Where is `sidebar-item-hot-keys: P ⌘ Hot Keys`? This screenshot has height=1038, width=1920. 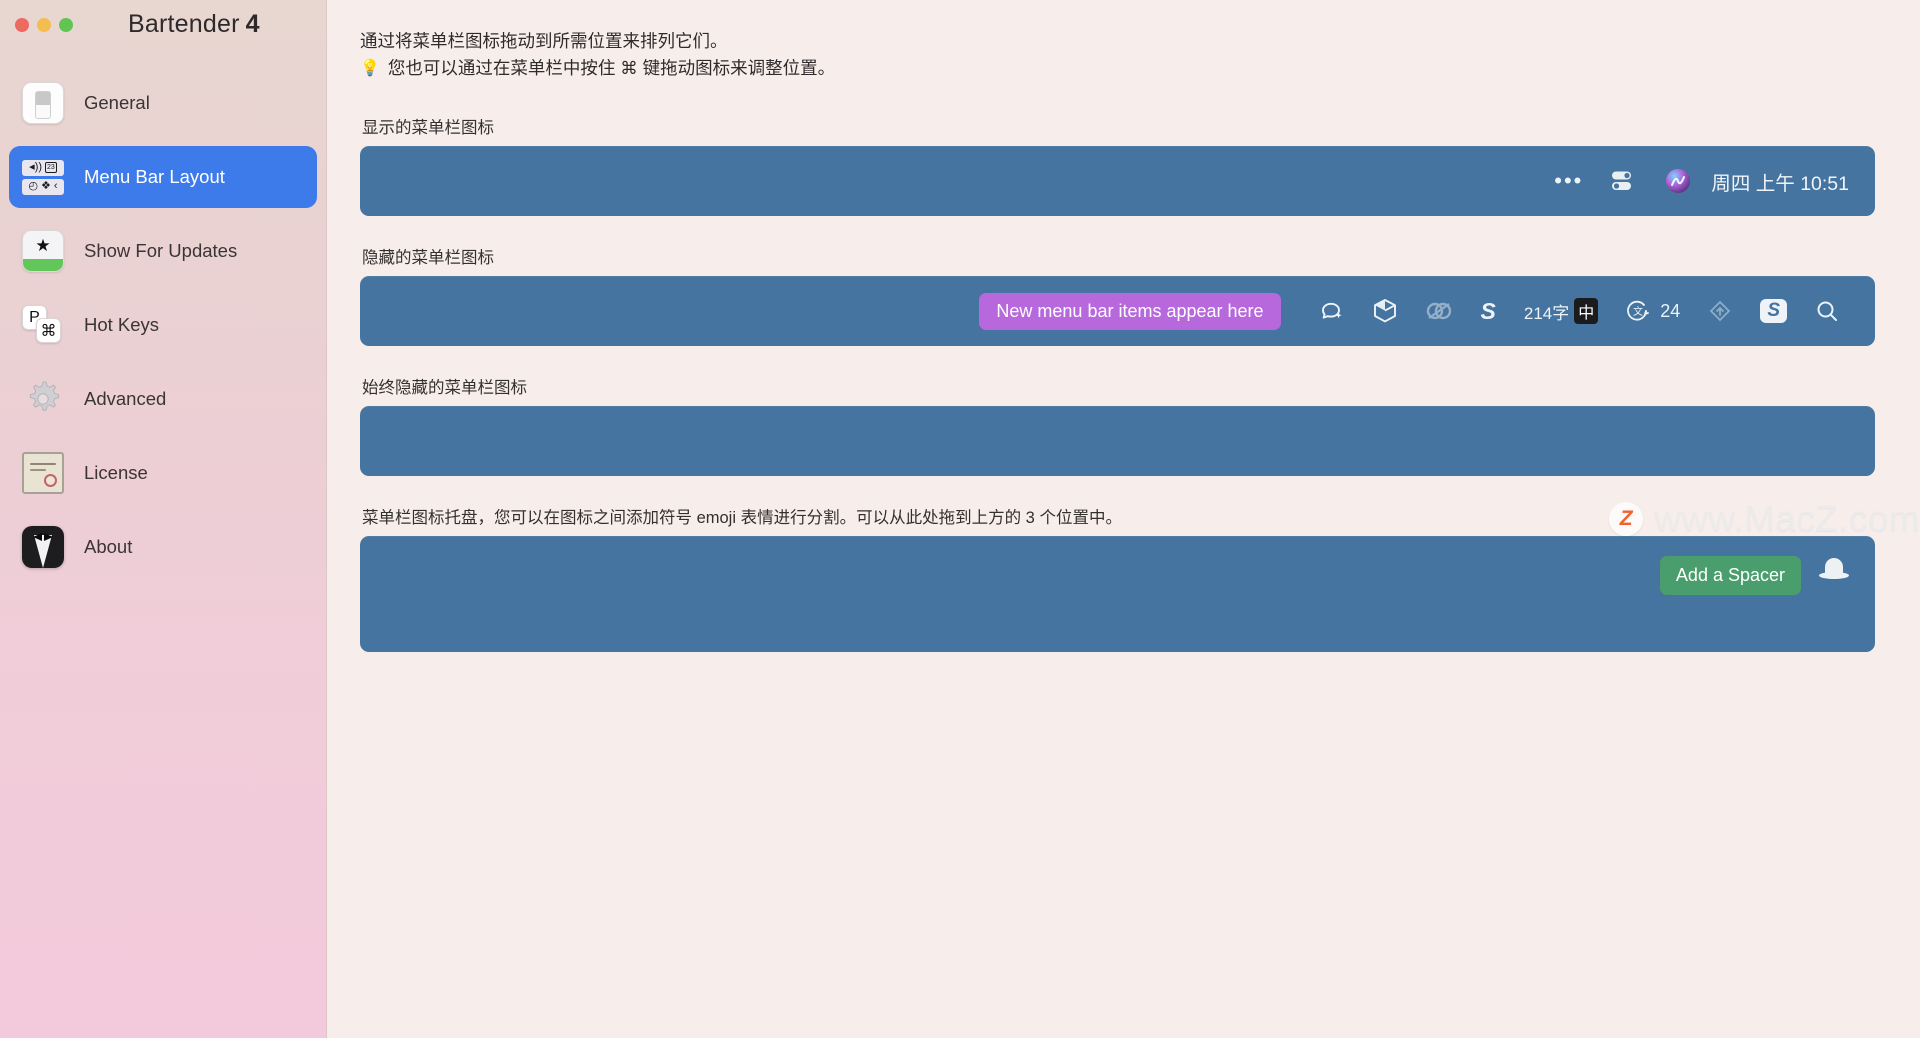 sidebar-item-hot-keys: P ⌘ Hot Keys is located at coordinates (163, 325).